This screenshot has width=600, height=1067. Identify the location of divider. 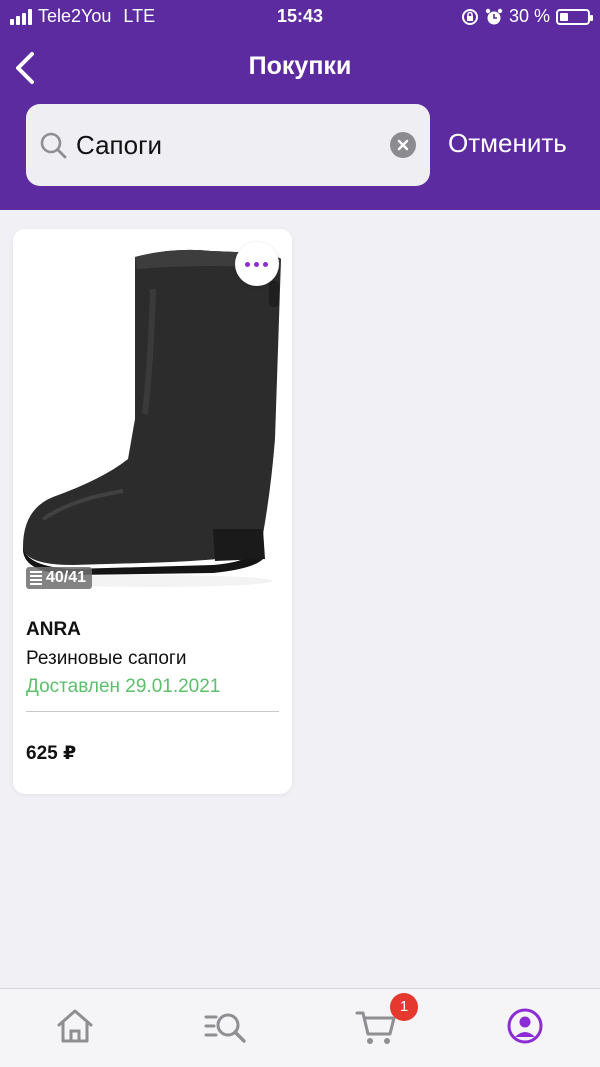
(152, 711).